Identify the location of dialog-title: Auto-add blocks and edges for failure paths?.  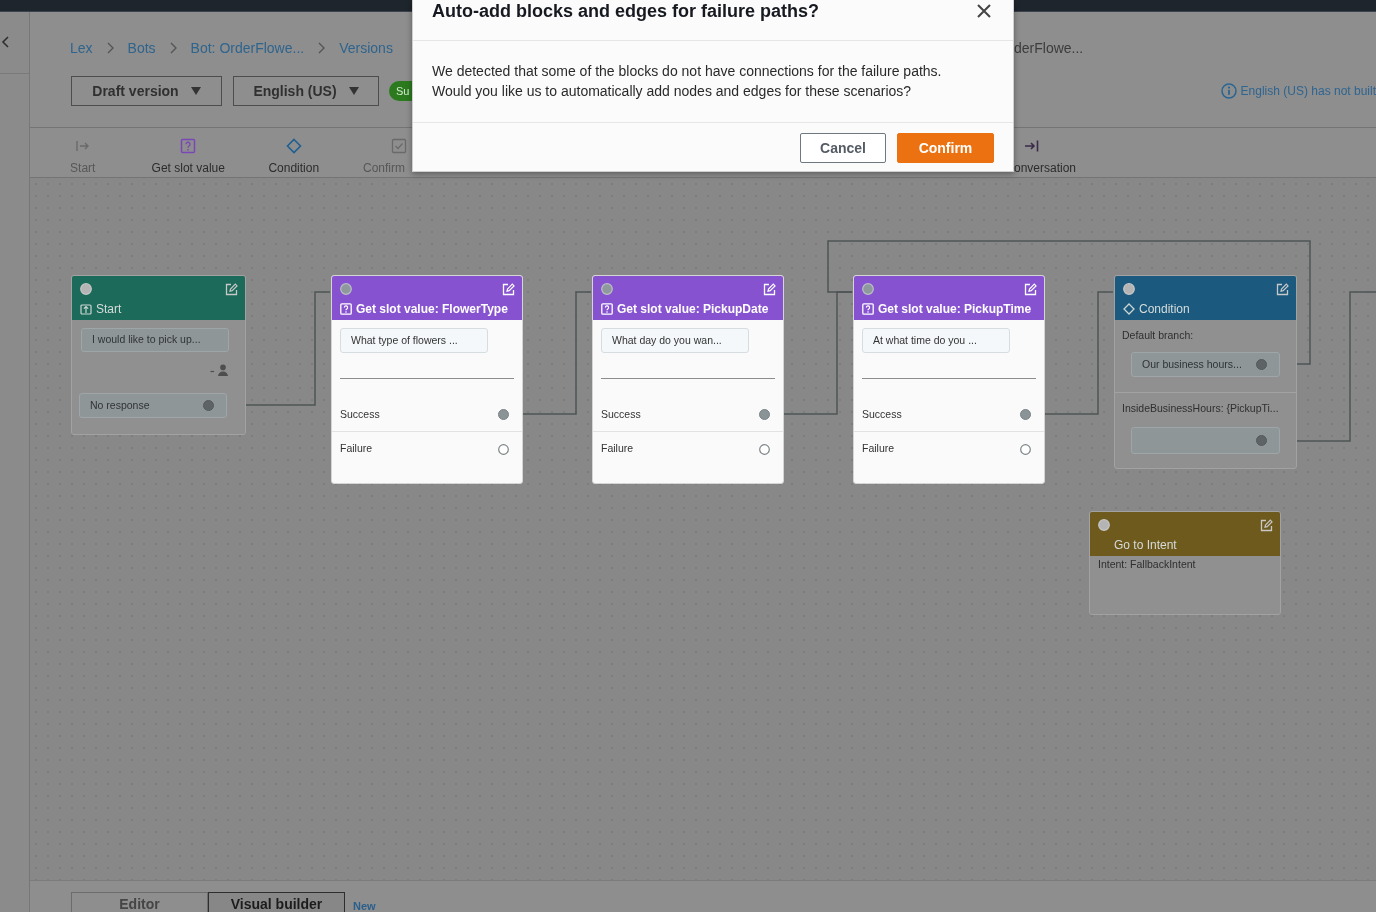
(626, 11).